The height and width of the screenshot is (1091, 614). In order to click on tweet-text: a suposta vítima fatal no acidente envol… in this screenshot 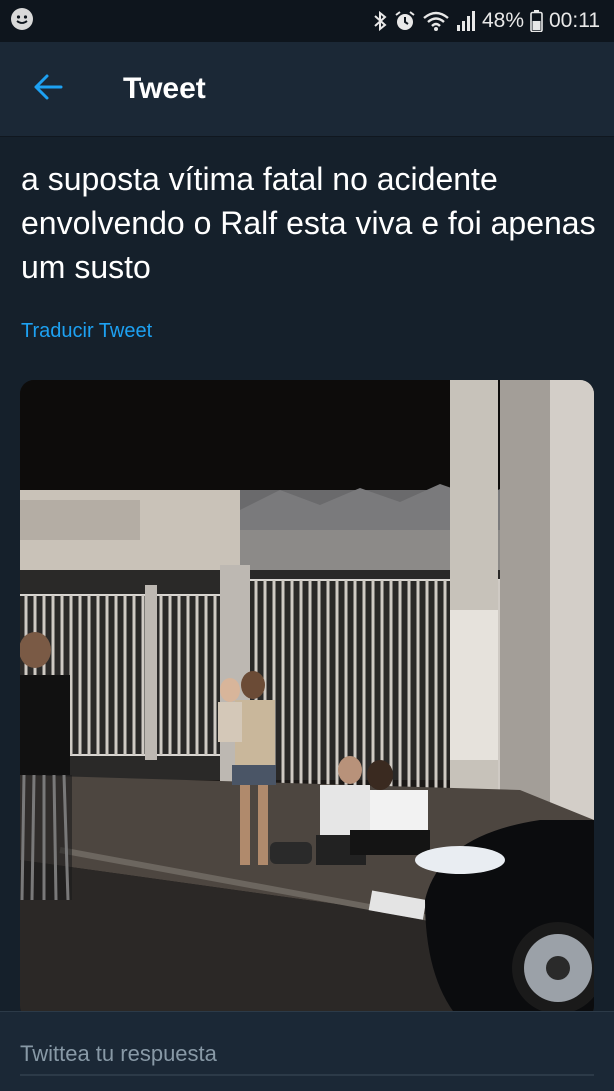, I will do `click(308, 223)`.